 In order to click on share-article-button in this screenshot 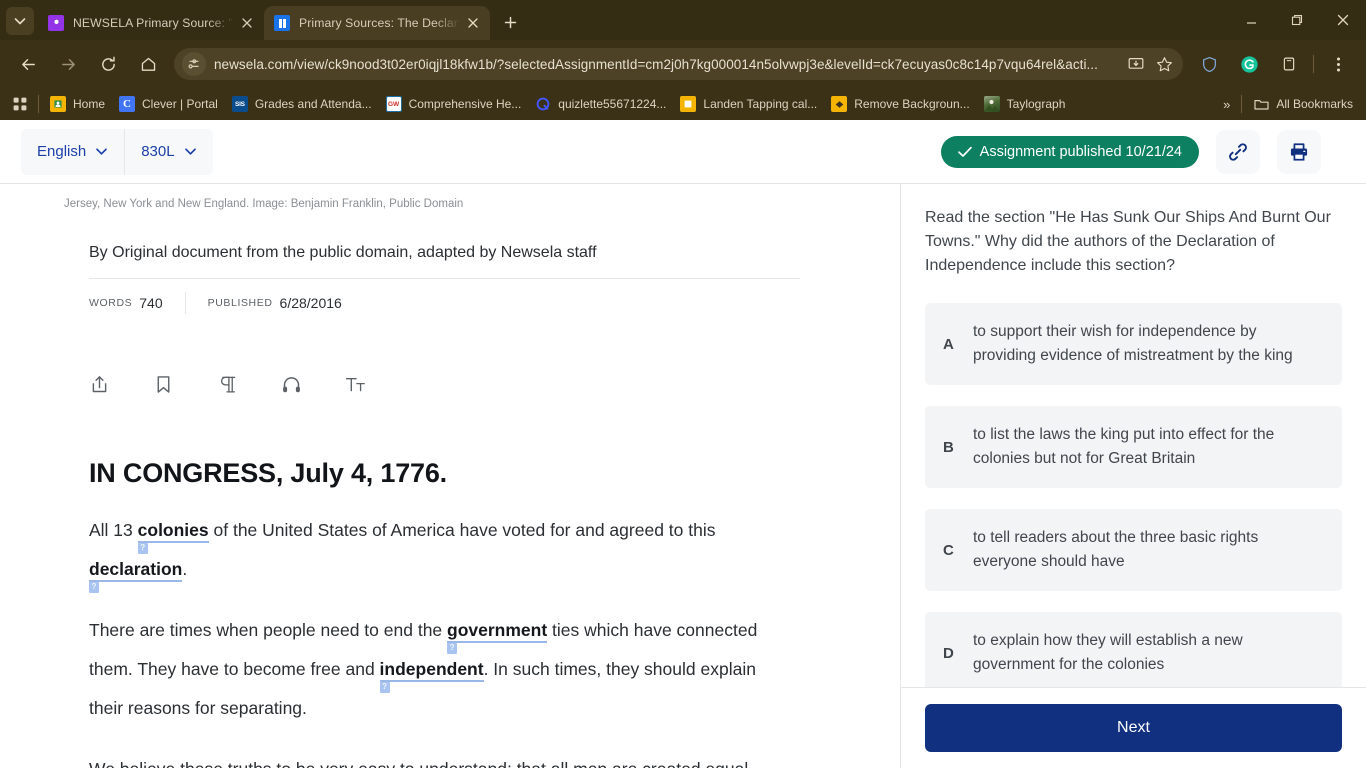, I will do `click(121, 384)`.